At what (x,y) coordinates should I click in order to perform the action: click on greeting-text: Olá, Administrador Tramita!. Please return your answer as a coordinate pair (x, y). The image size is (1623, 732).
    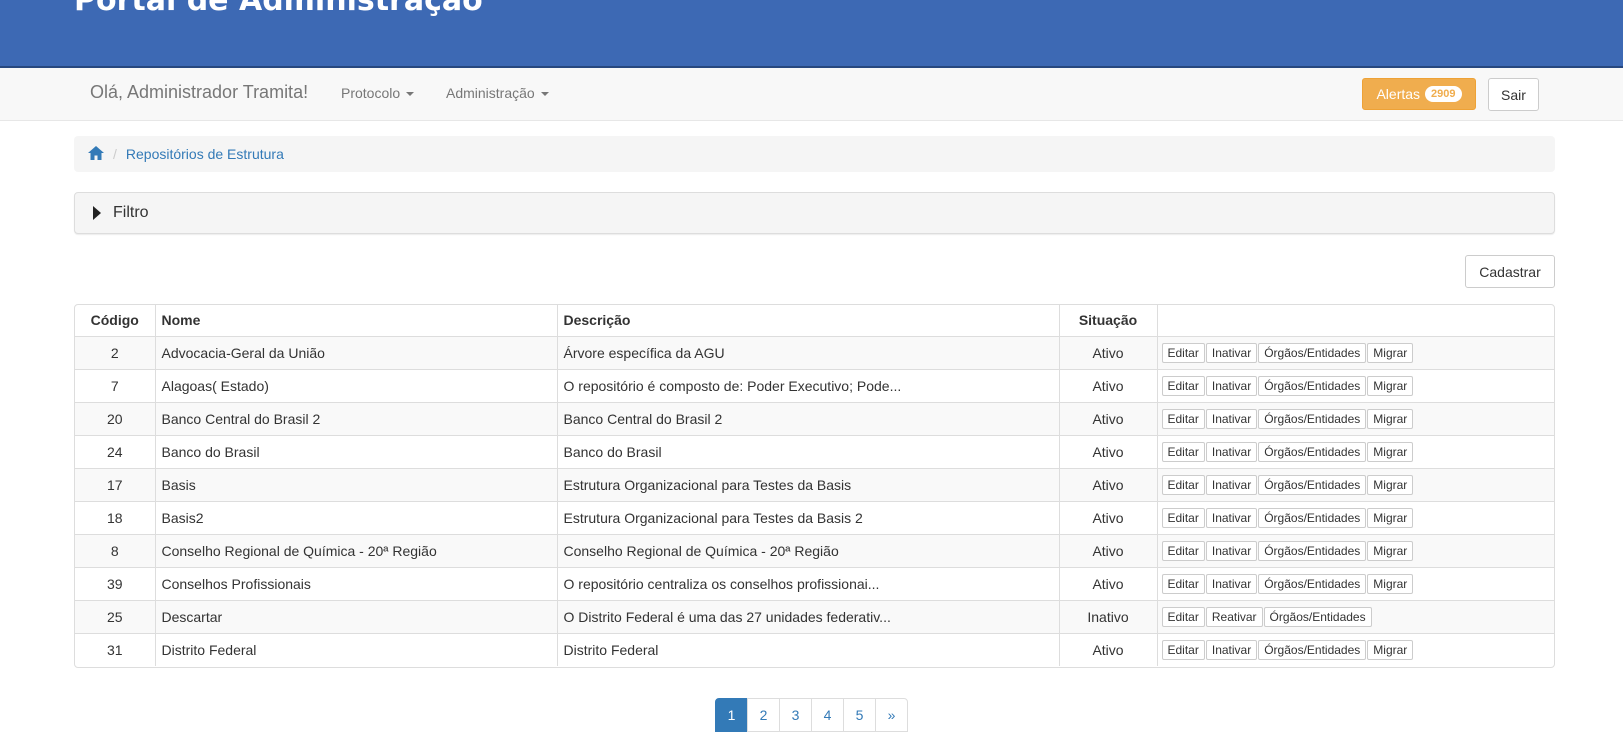
    Looking at the image, I should click on (199, 92).